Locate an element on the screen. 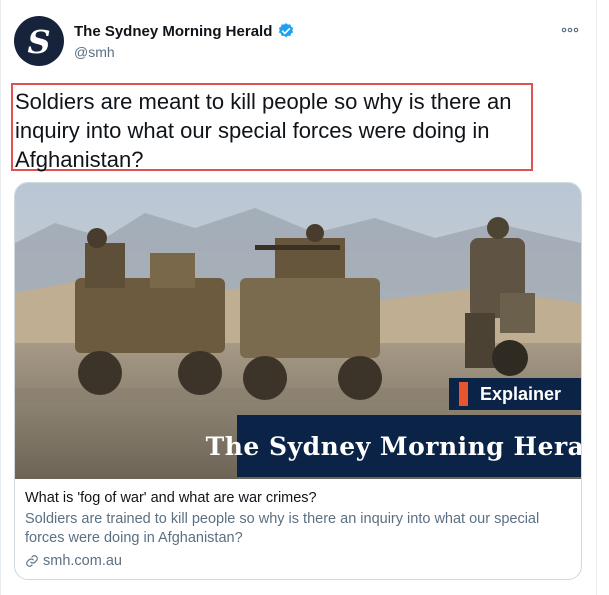 This screenshot has width=609, height=595. name-row: The Sydney Morning Herald is located at coordinates (184, 31).